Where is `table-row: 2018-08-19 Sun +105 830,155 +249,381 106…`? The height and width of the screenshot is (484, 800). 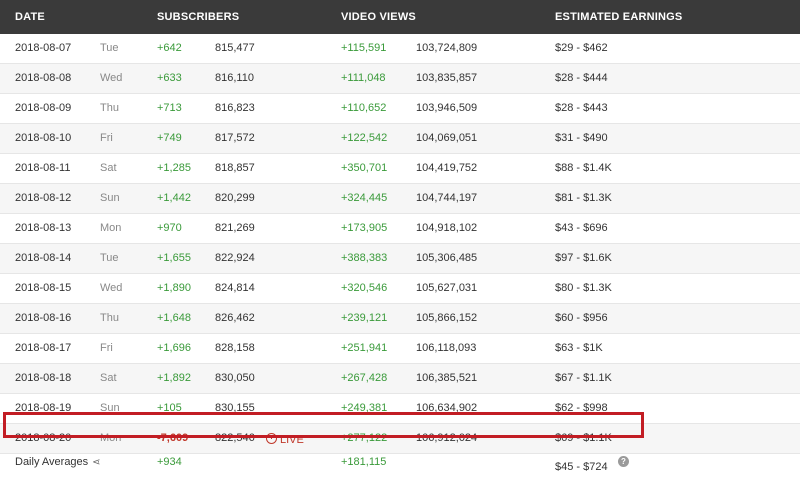 table-row: 2018-08-19 Sun +105 830,155 +249,381 106… is located at coordinates (400, 409).